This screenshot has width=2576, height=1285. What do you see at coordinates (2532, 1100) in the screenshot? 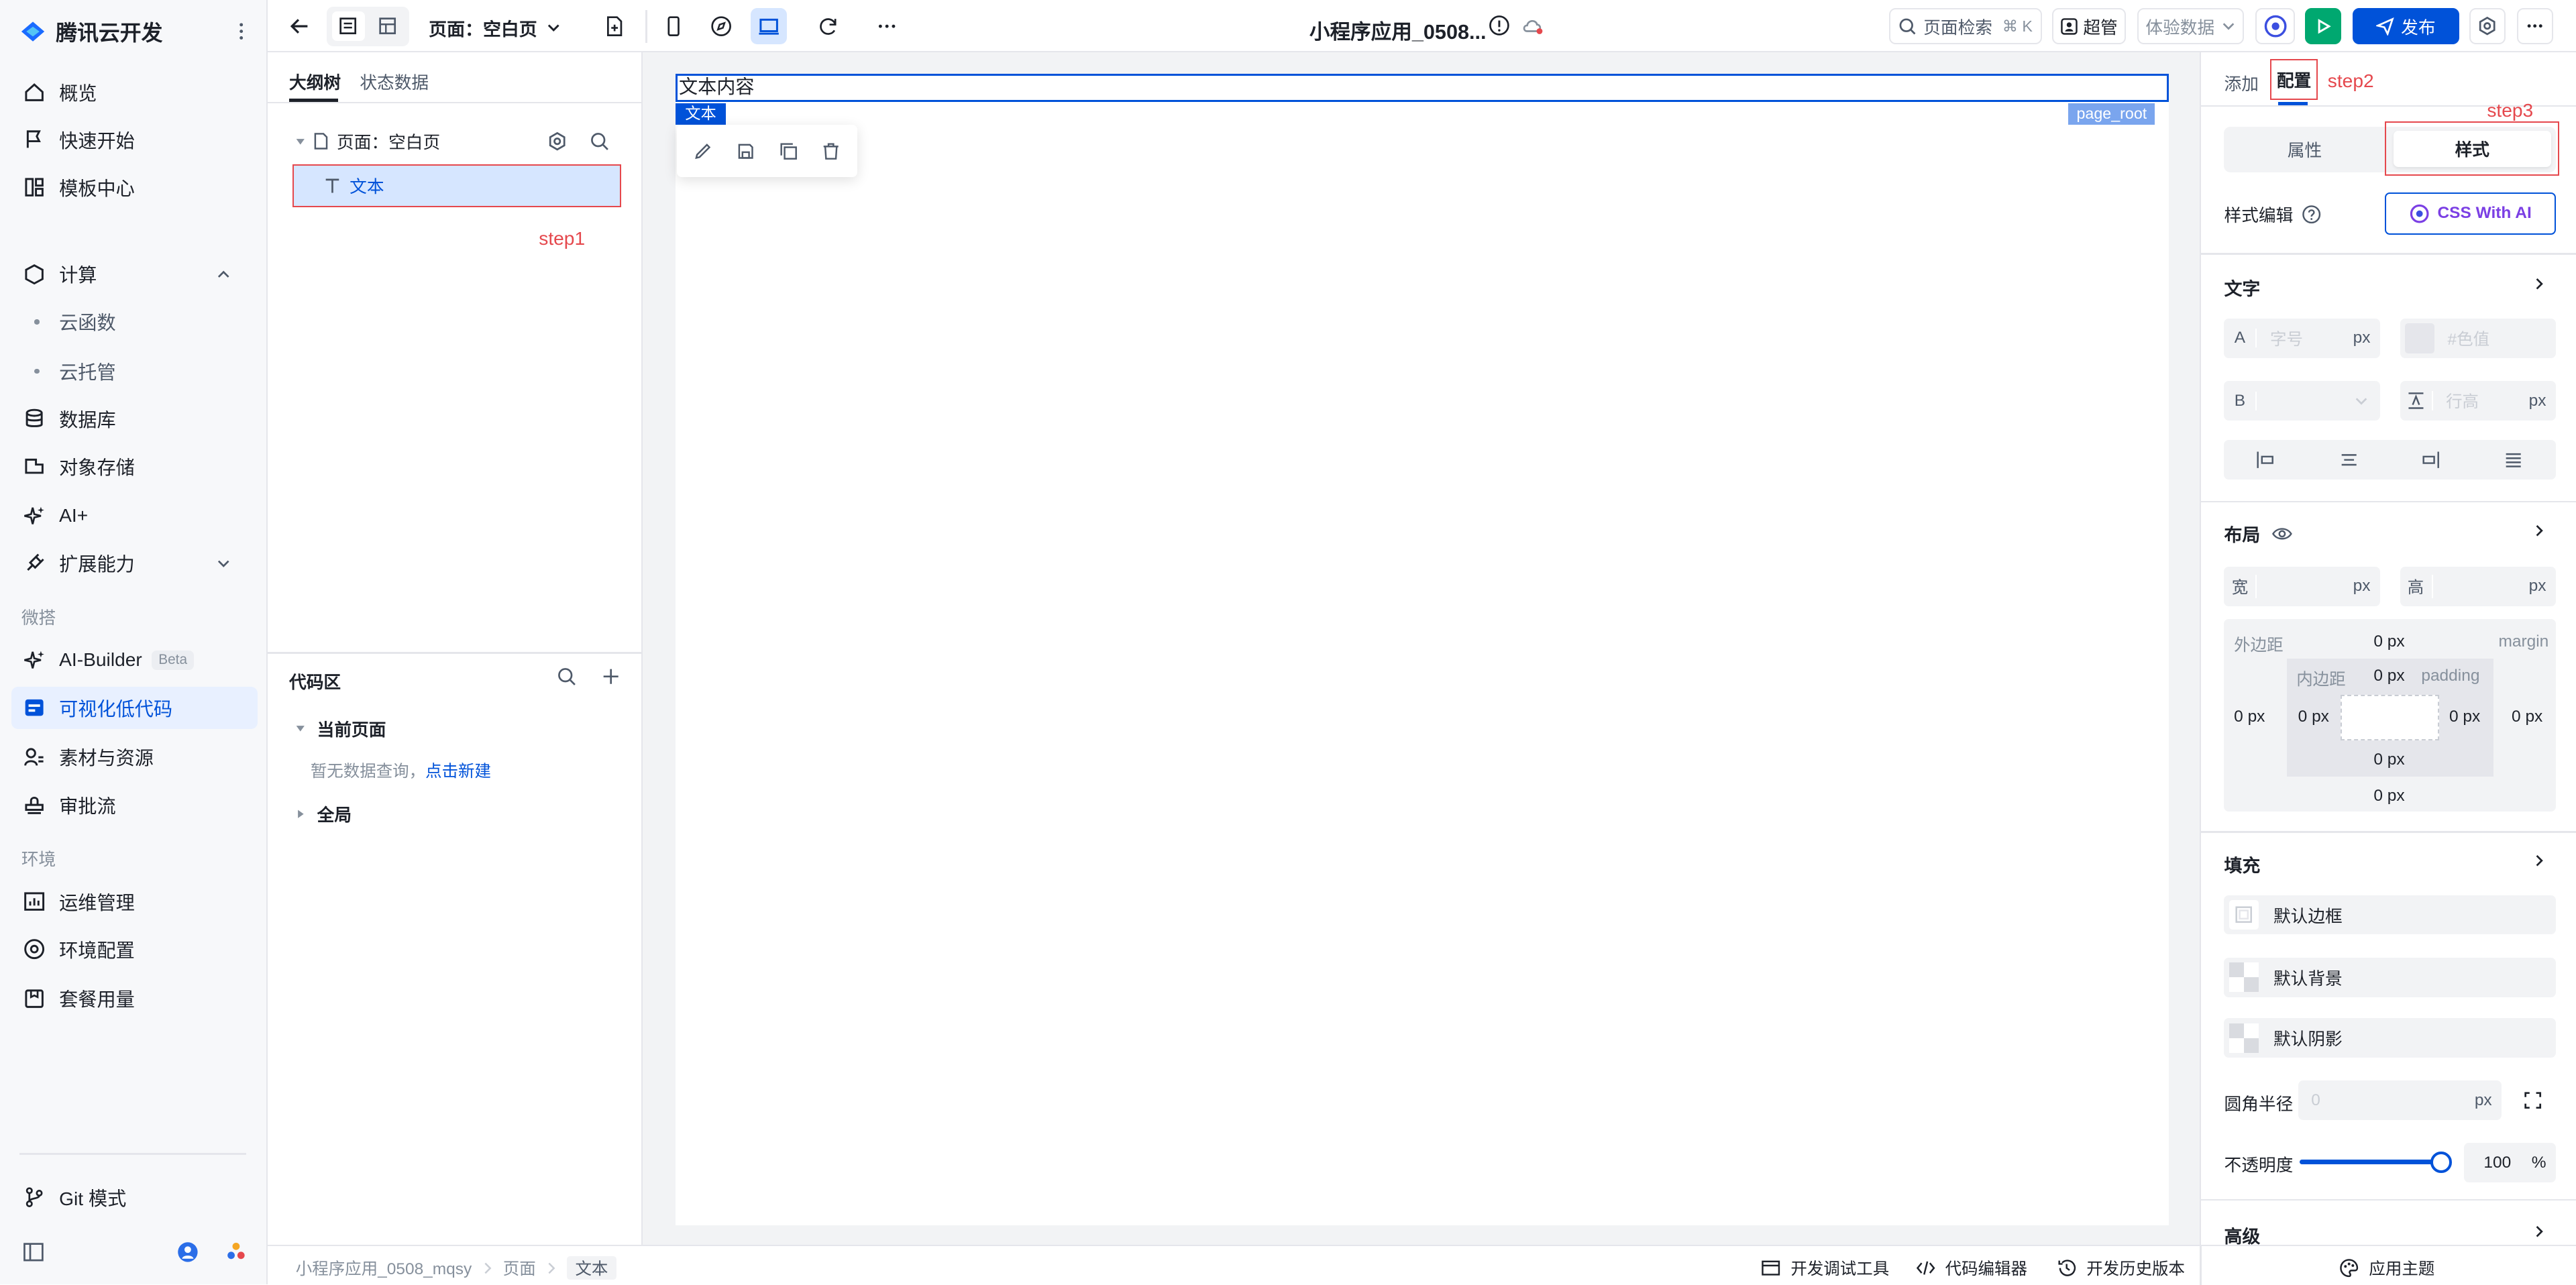
I see `expand-corners-icon` at bounding box center [2532, 1100].